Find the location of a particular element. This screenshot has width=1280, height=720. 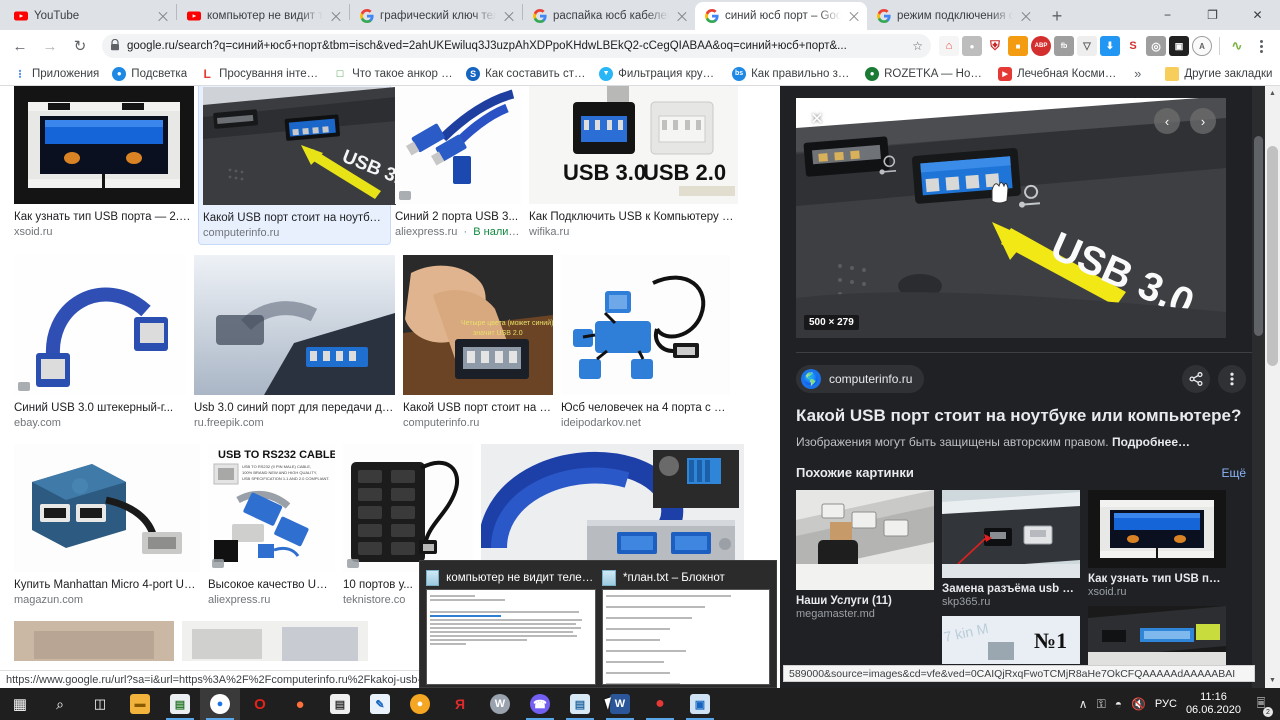

viber-button: ☎ is located at coordinates (540, 704).